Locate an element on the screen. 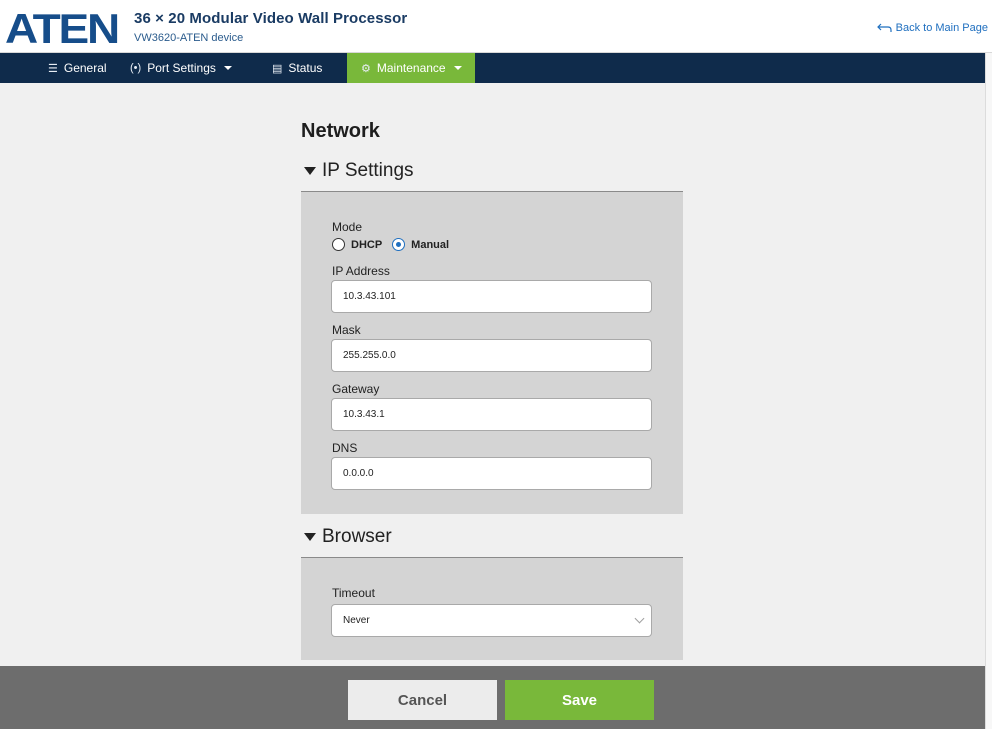 This screenshot has width=992, height=729. mode-label: Mode is located at coordinates (347, 227).